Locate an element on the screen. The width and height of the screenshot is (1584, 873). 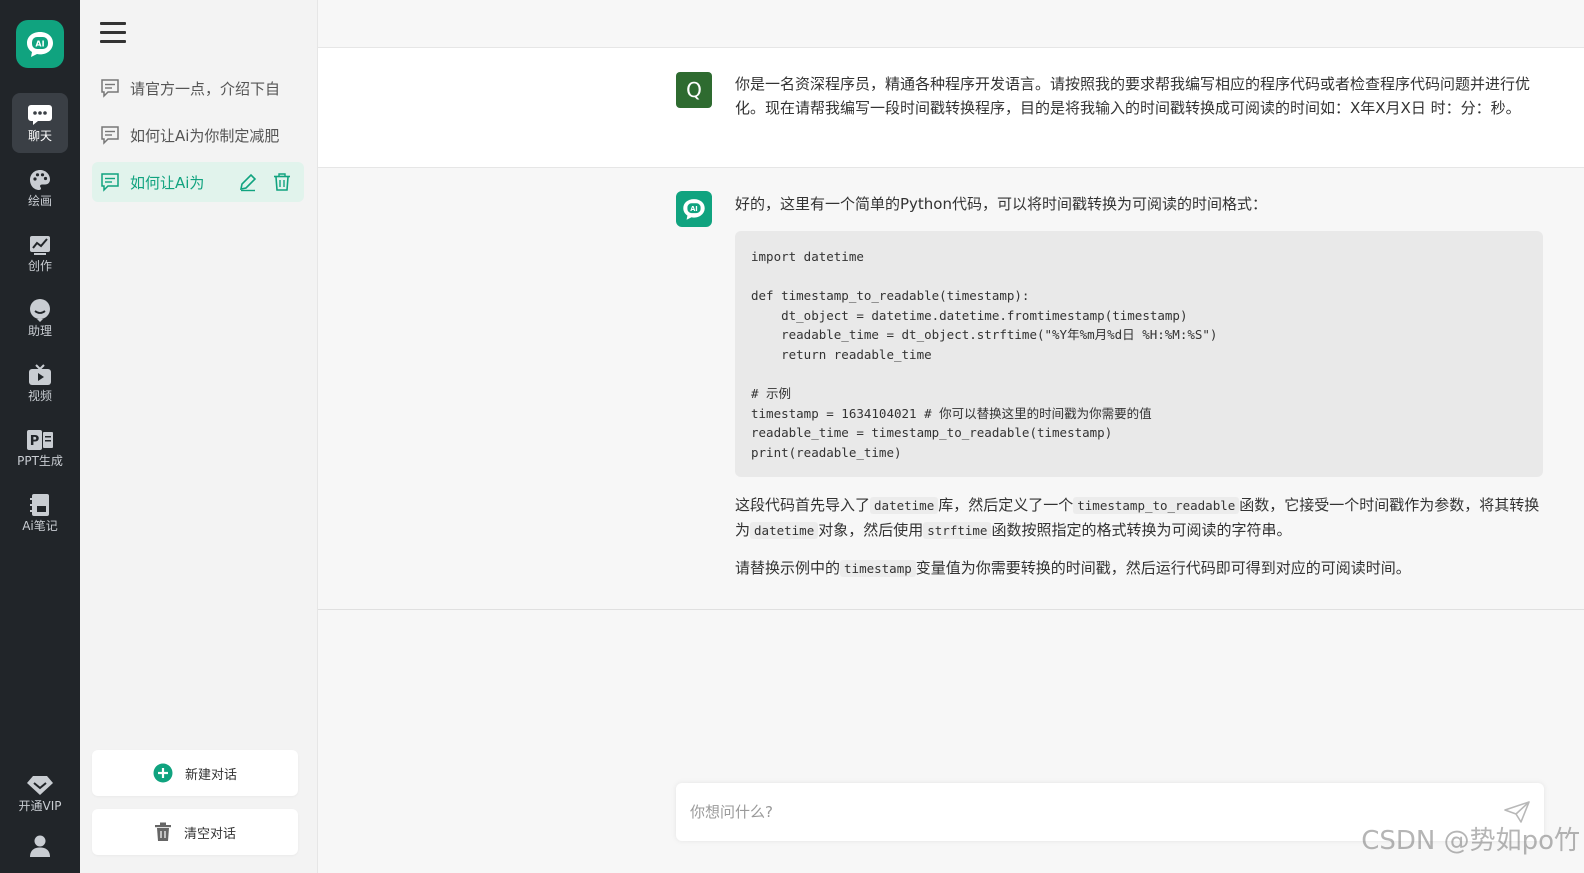
inline-code: timestamp_to_readable is located at coordinates (1156, 505).